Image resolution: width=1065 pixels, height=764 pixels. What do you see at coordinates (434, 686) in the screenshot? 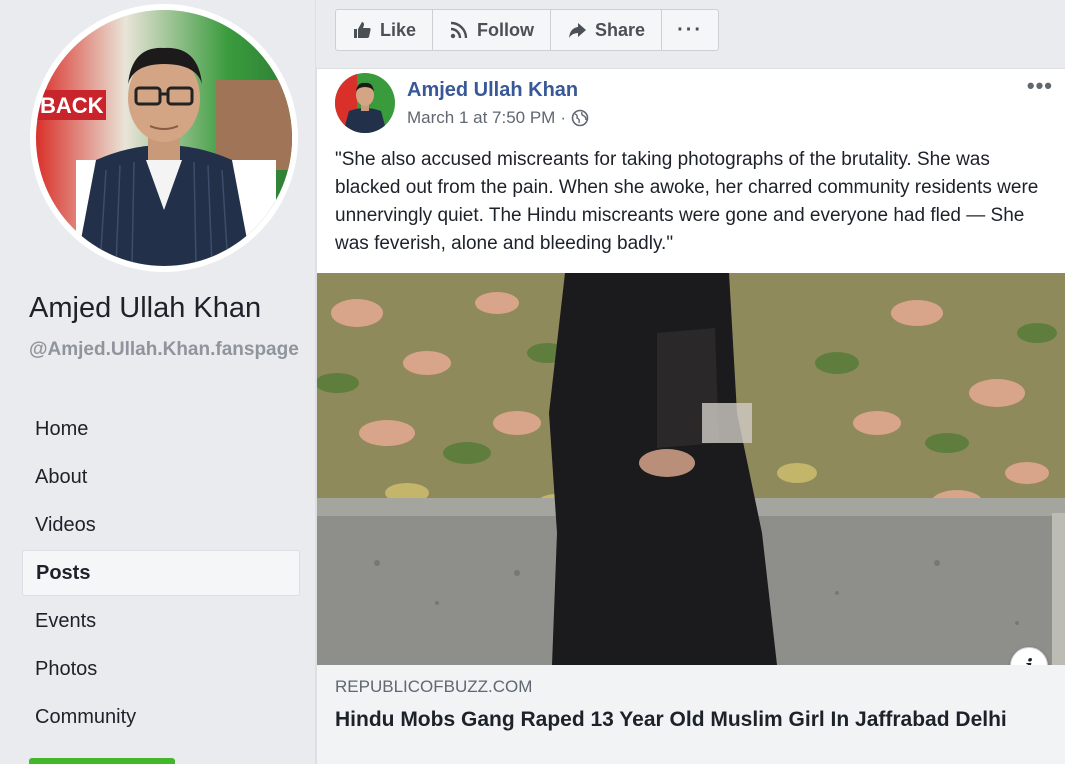
I see `link-domain: REPUBLICOFBUZZ.COM` at bounding box center [434, 686].